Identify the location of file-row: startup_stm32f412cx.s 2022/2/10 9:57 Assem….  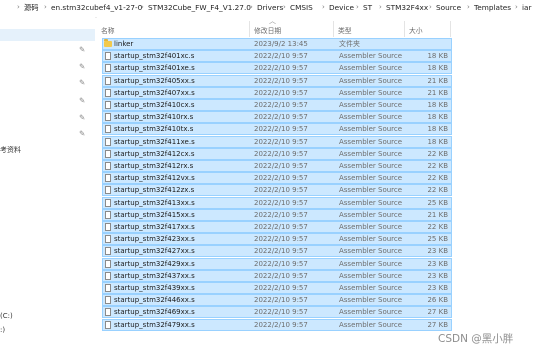
(277, 153).